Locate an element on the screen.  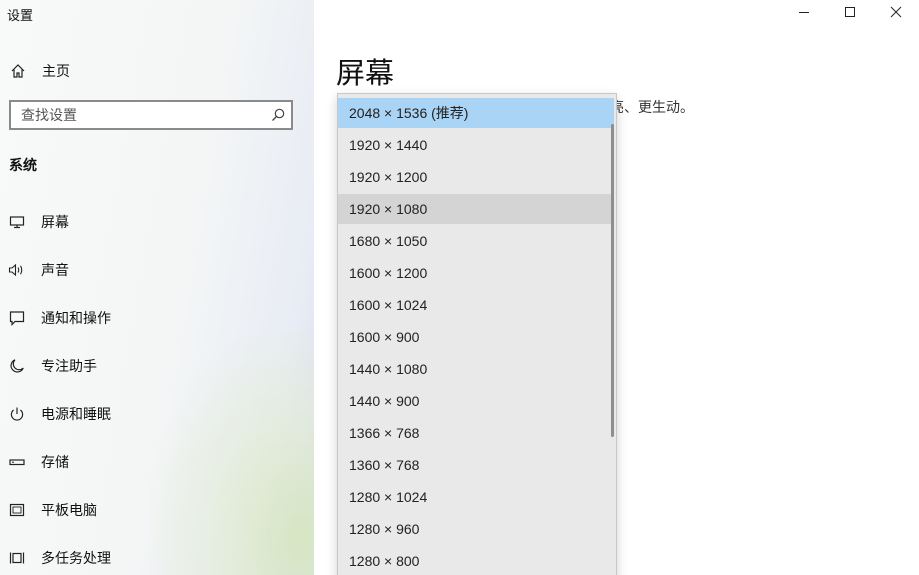
nav-home: 主页 is located at coordinates (157, 71).